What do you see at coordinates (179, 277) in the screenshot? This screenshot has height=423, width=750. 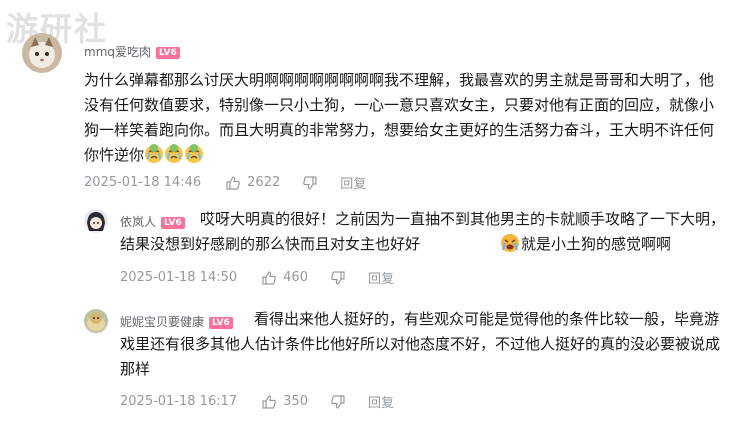 I see `timestamp: 2025-01-18 14:50` at bounding box center [179, 277].